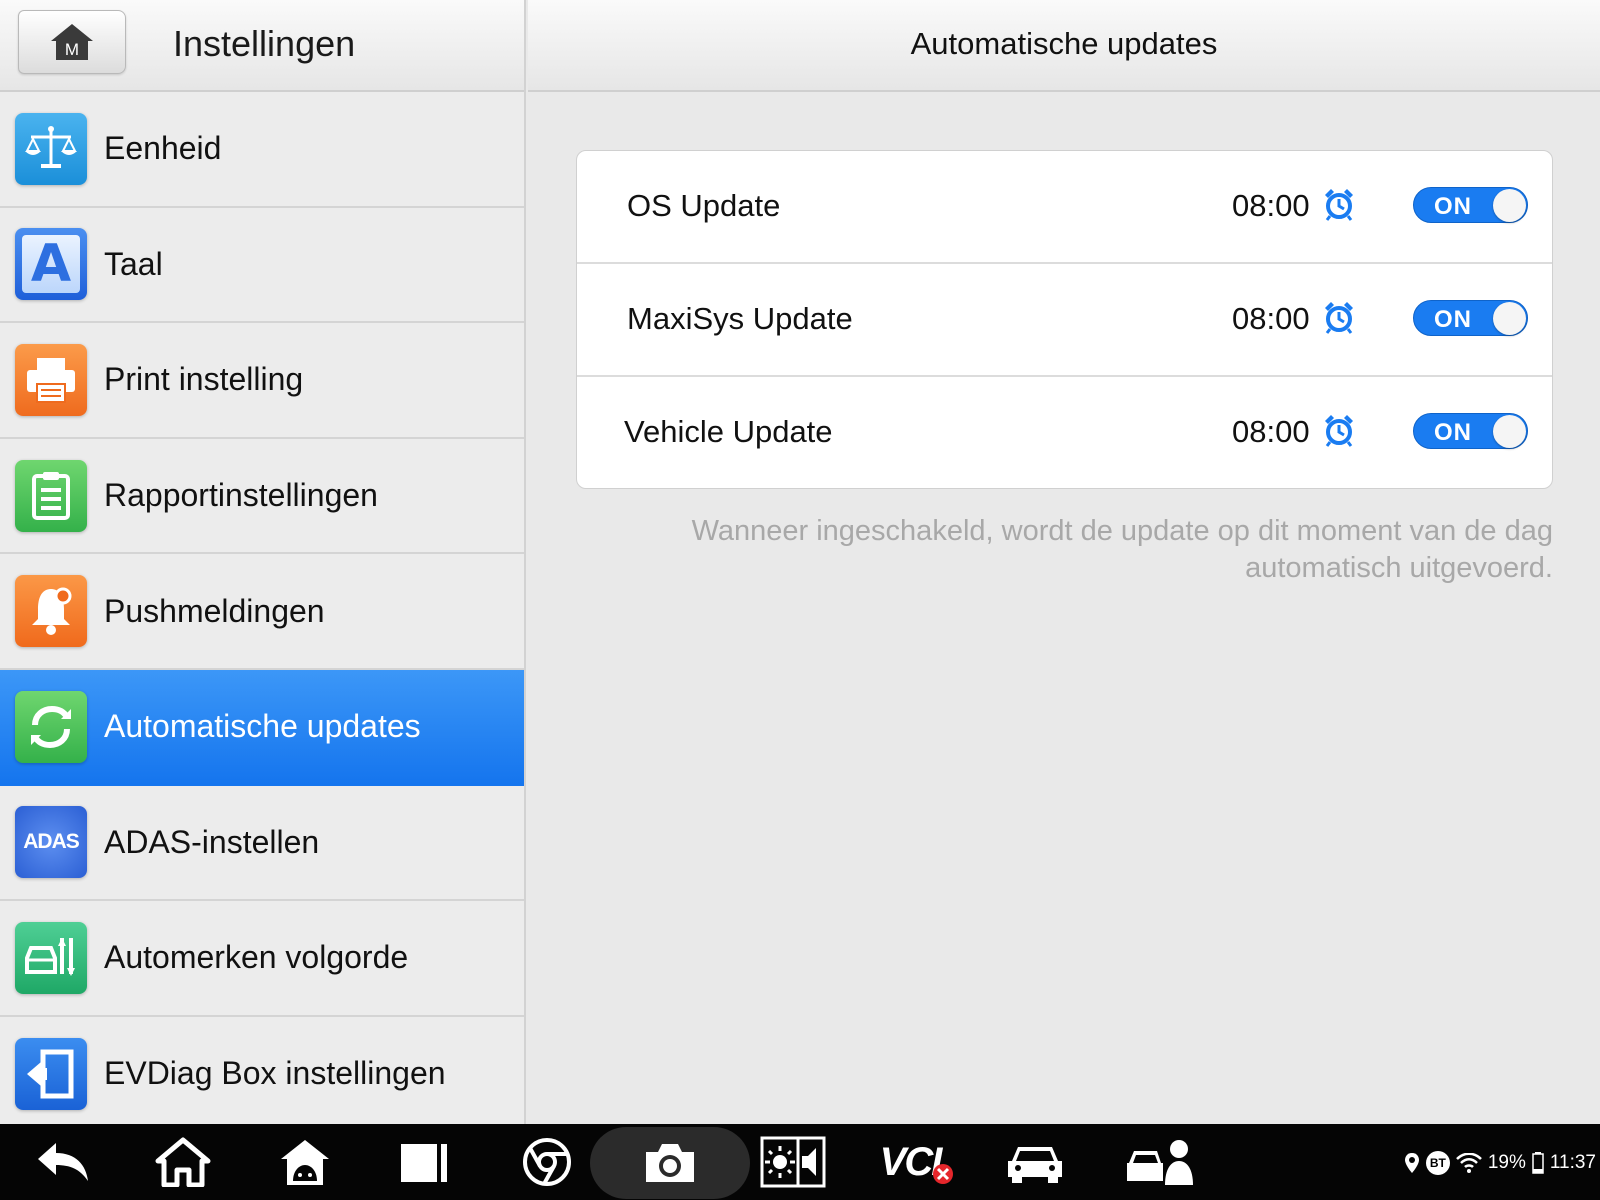 The width and height of the screenshot is (1600, 1200). I want to click on home-m-icon: M, so click(72, 42).